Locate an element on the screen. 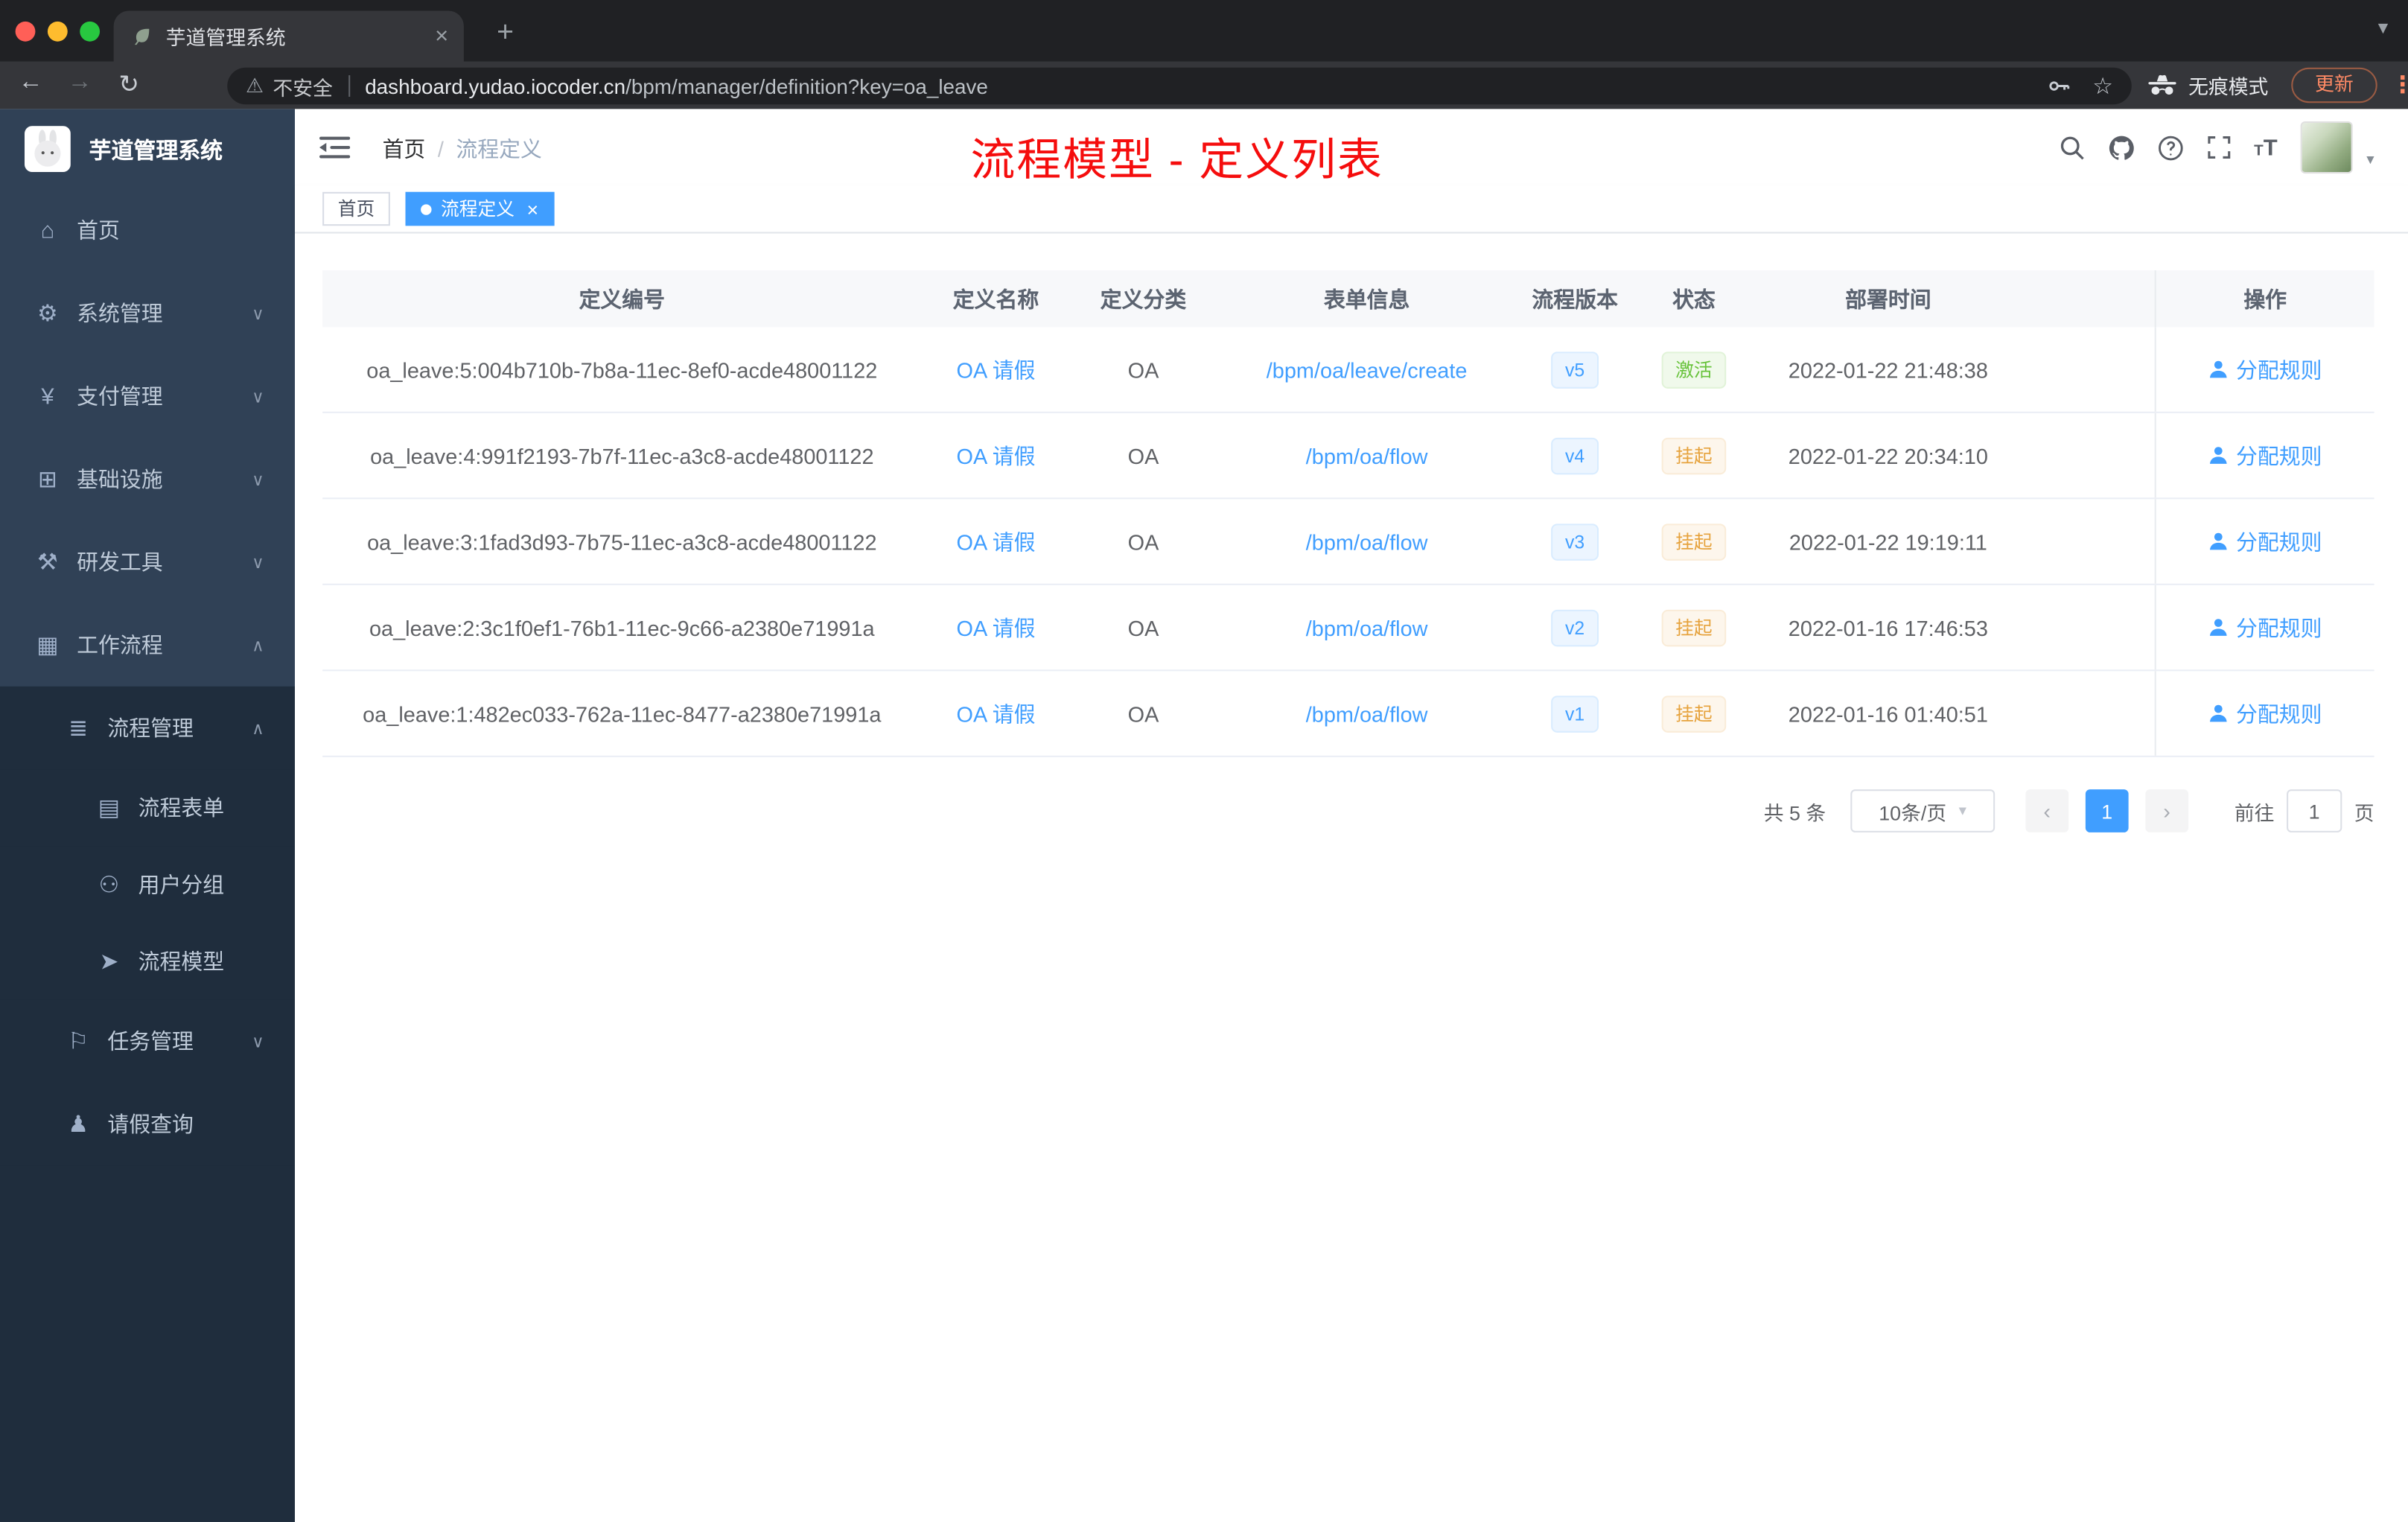 This screenshot has height=1522, width=2408. sidebar-item-payment-management: ¥ 支付管理 ∨ is located at coordinates (147, 395).